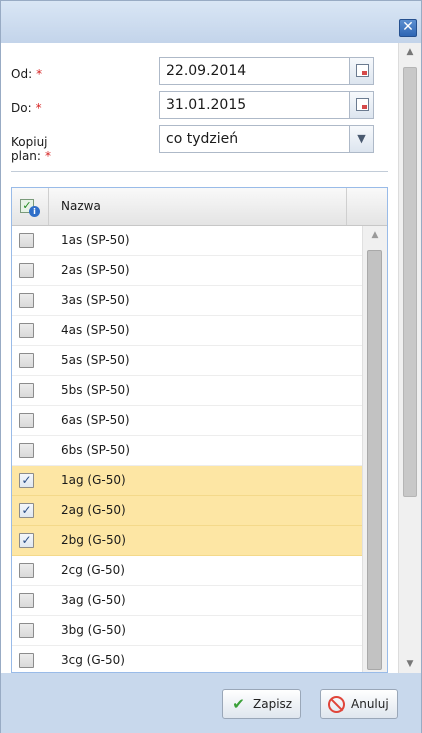 This screenshot has height=733, width=422. What do you see at coordinates (95, 450) in the screenshot?
I see `row-label: 6bs (SP-50)` at bounding box center [95, 450].